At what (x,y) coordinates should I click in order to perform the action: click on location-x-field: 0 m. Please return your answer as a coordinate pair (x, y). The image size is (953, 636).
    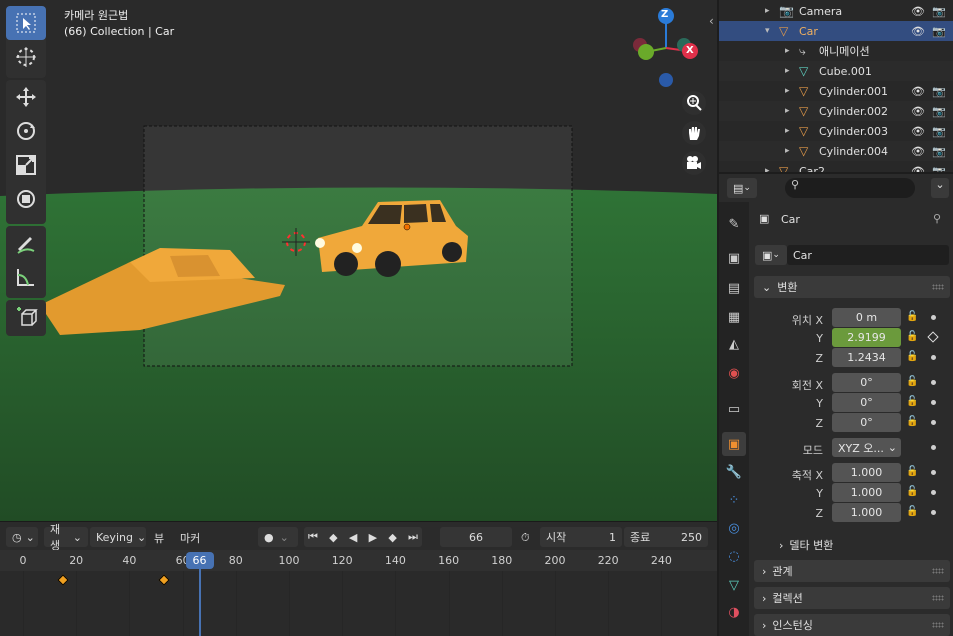
    Looking at the image, I should click on (866, 317).